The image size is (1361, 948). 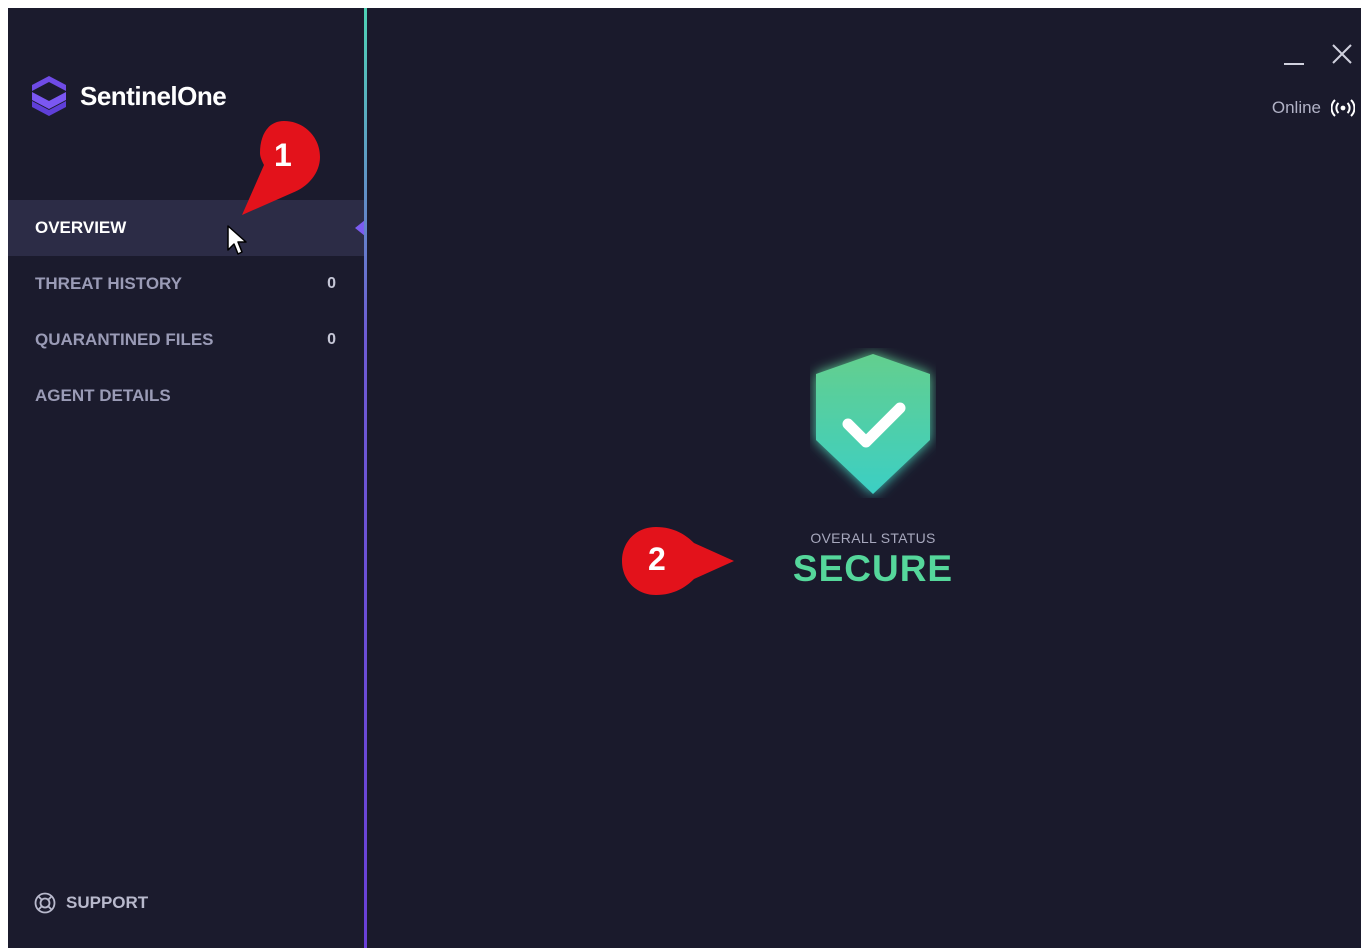 What do you see at coordinates (124, 339) in the screenshot?
I see `sidebar-item-label: QUARANTINED FILES` at bounding box center [124, 339].